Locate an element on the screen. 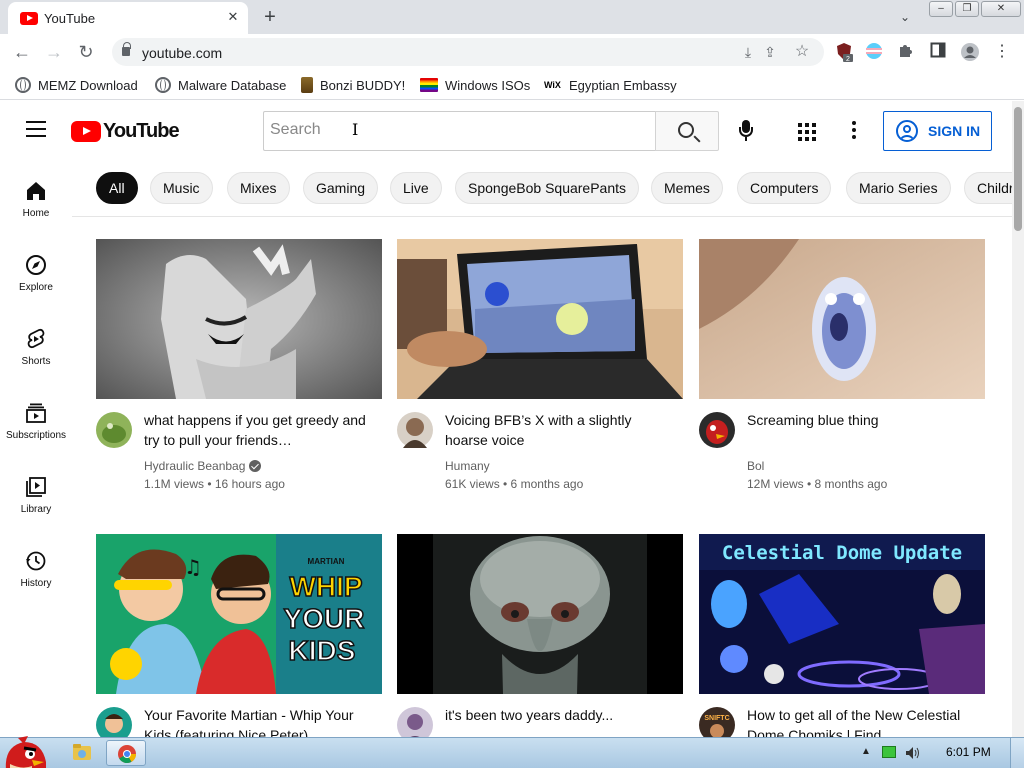  bookmark-bonzi-buddy: Bonzi BUDDY! is located at coordinates (353, 85).